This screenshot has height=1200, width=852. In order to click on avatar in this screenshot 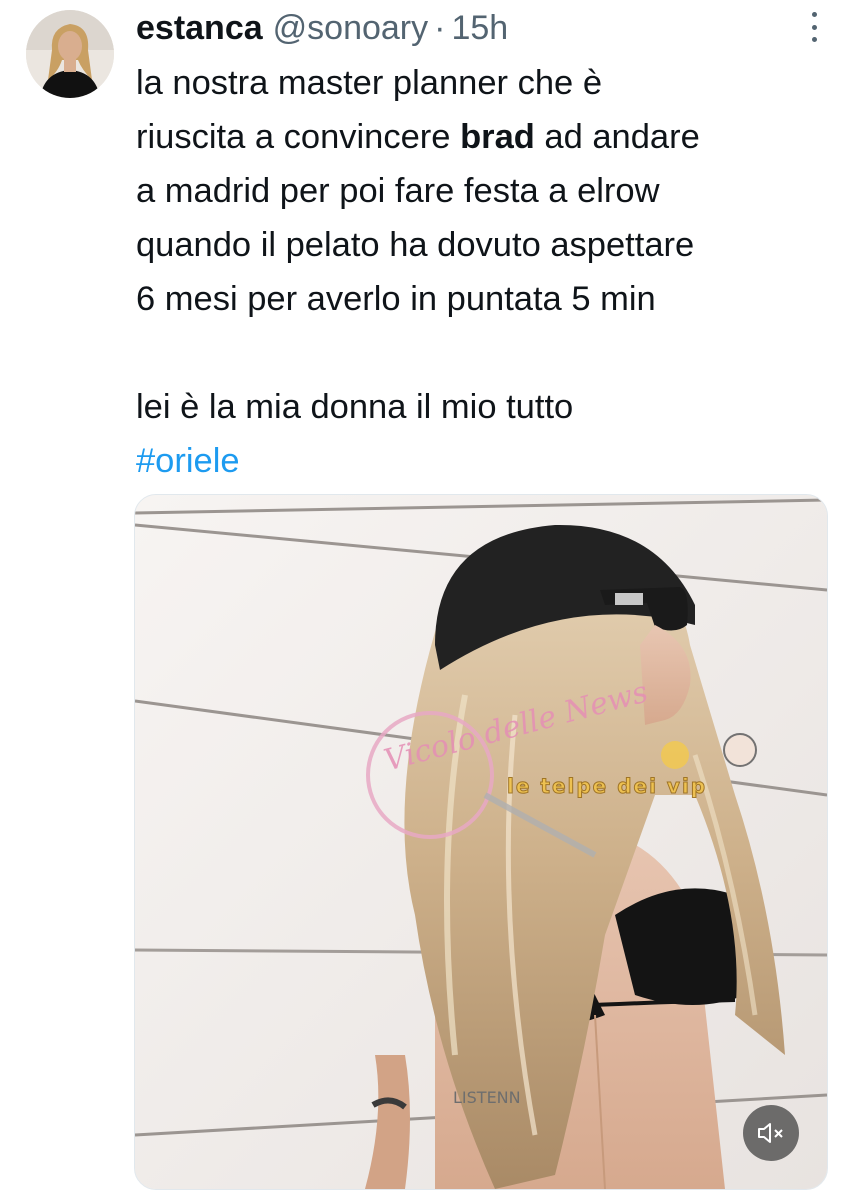, I will do `click(70, 54)`.